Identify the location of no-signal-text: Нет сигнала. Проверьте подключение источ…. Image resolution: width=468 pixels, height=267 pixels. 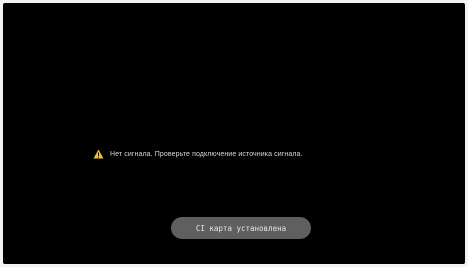
(206, 154).